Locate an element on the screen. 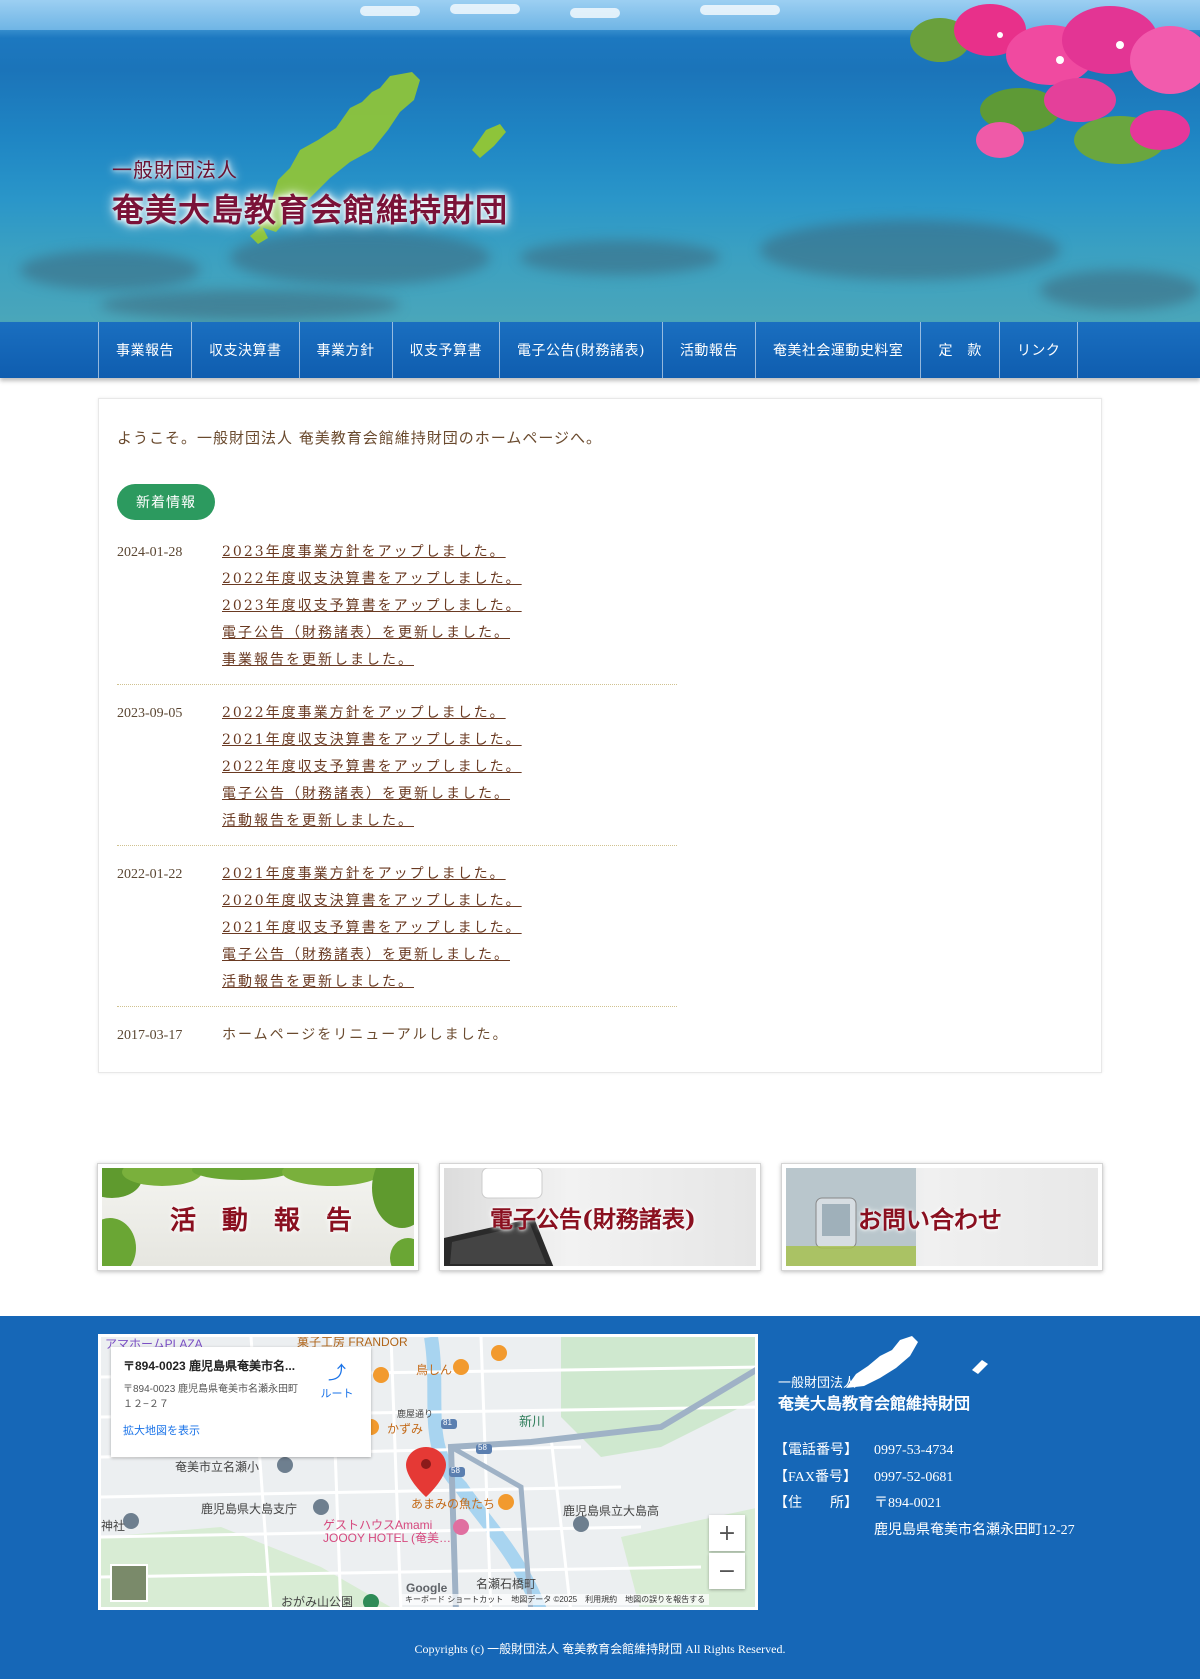 The image size is (1200, 1679). map-label: 奄美市立名瀬小 is located at coordinates (217, 1467).